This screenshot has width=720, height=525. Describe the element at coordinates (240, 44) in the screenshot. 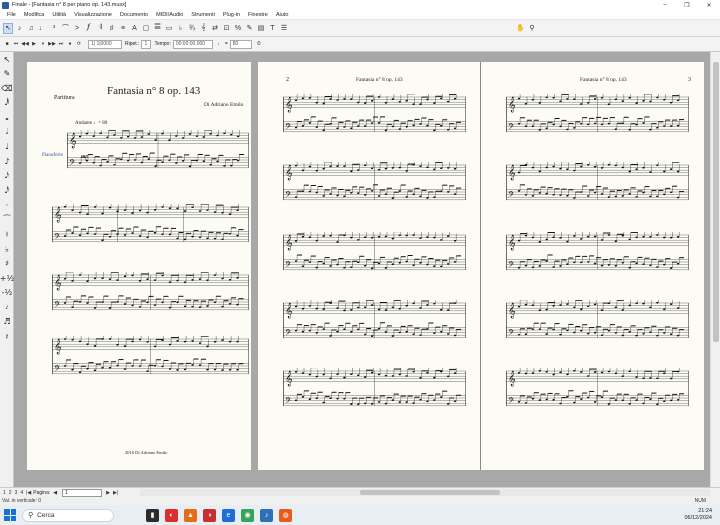

I see `bpm-field: 80` at that location.